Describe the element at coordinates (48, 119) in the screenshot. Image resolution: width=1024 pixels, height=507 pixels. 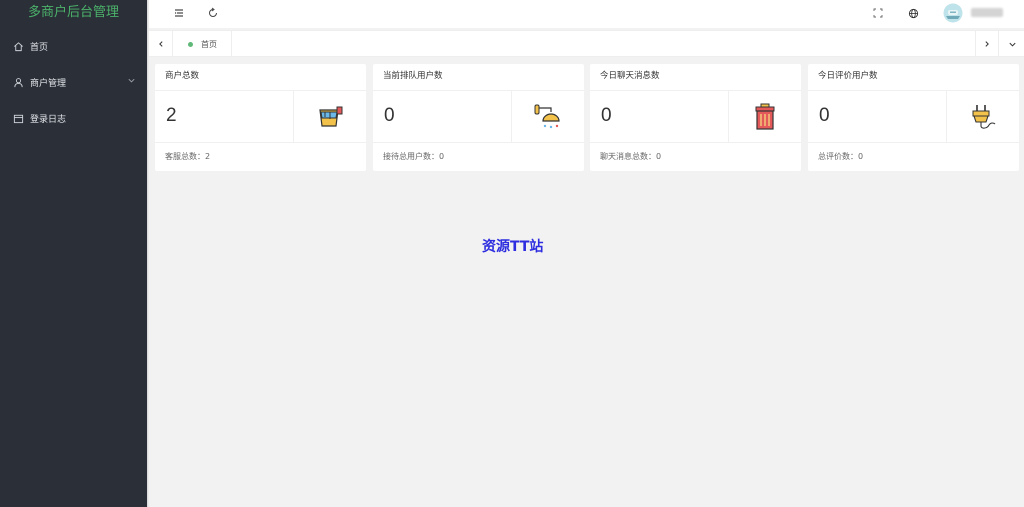
I see `sidebar-item-label: 登录日志` at that location.